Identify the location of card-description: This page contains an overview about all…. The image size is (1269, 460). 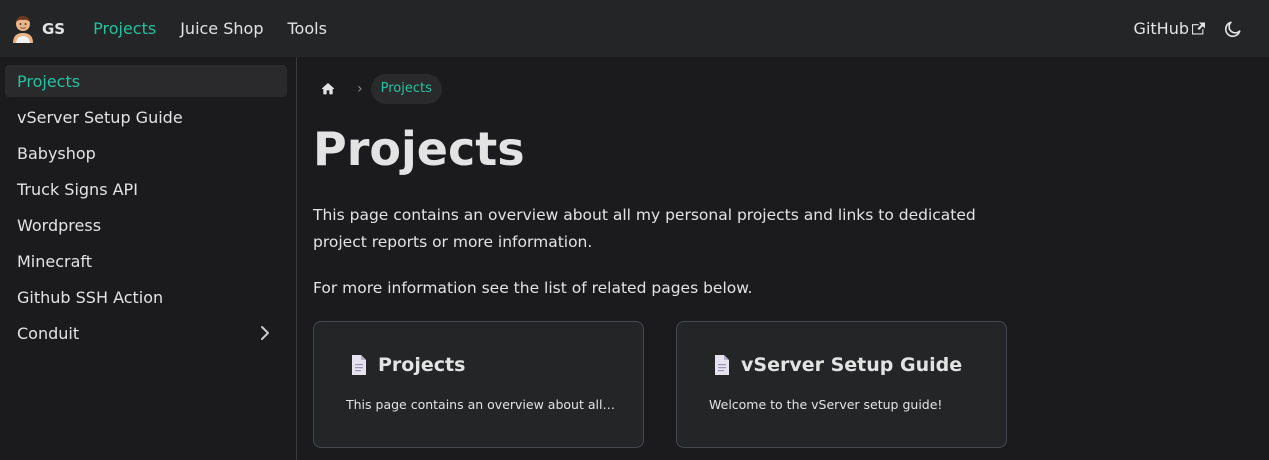
(481, 404).